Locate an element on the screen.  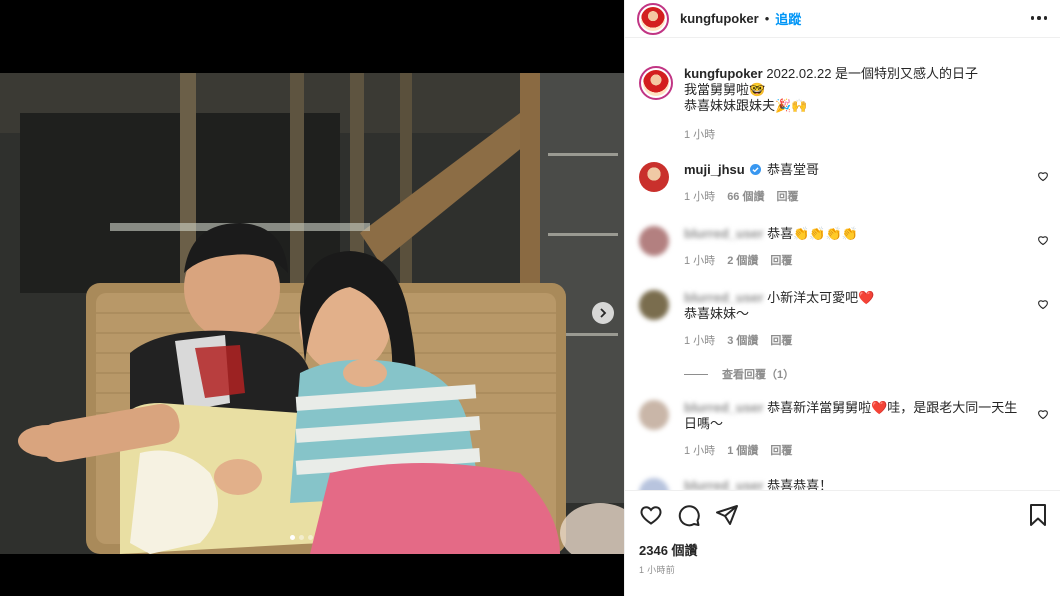
comment-item: muji_jhsu 恭喜堂哥 1 小時 66 個讚 回覆 is located at coordinates (844, 183).